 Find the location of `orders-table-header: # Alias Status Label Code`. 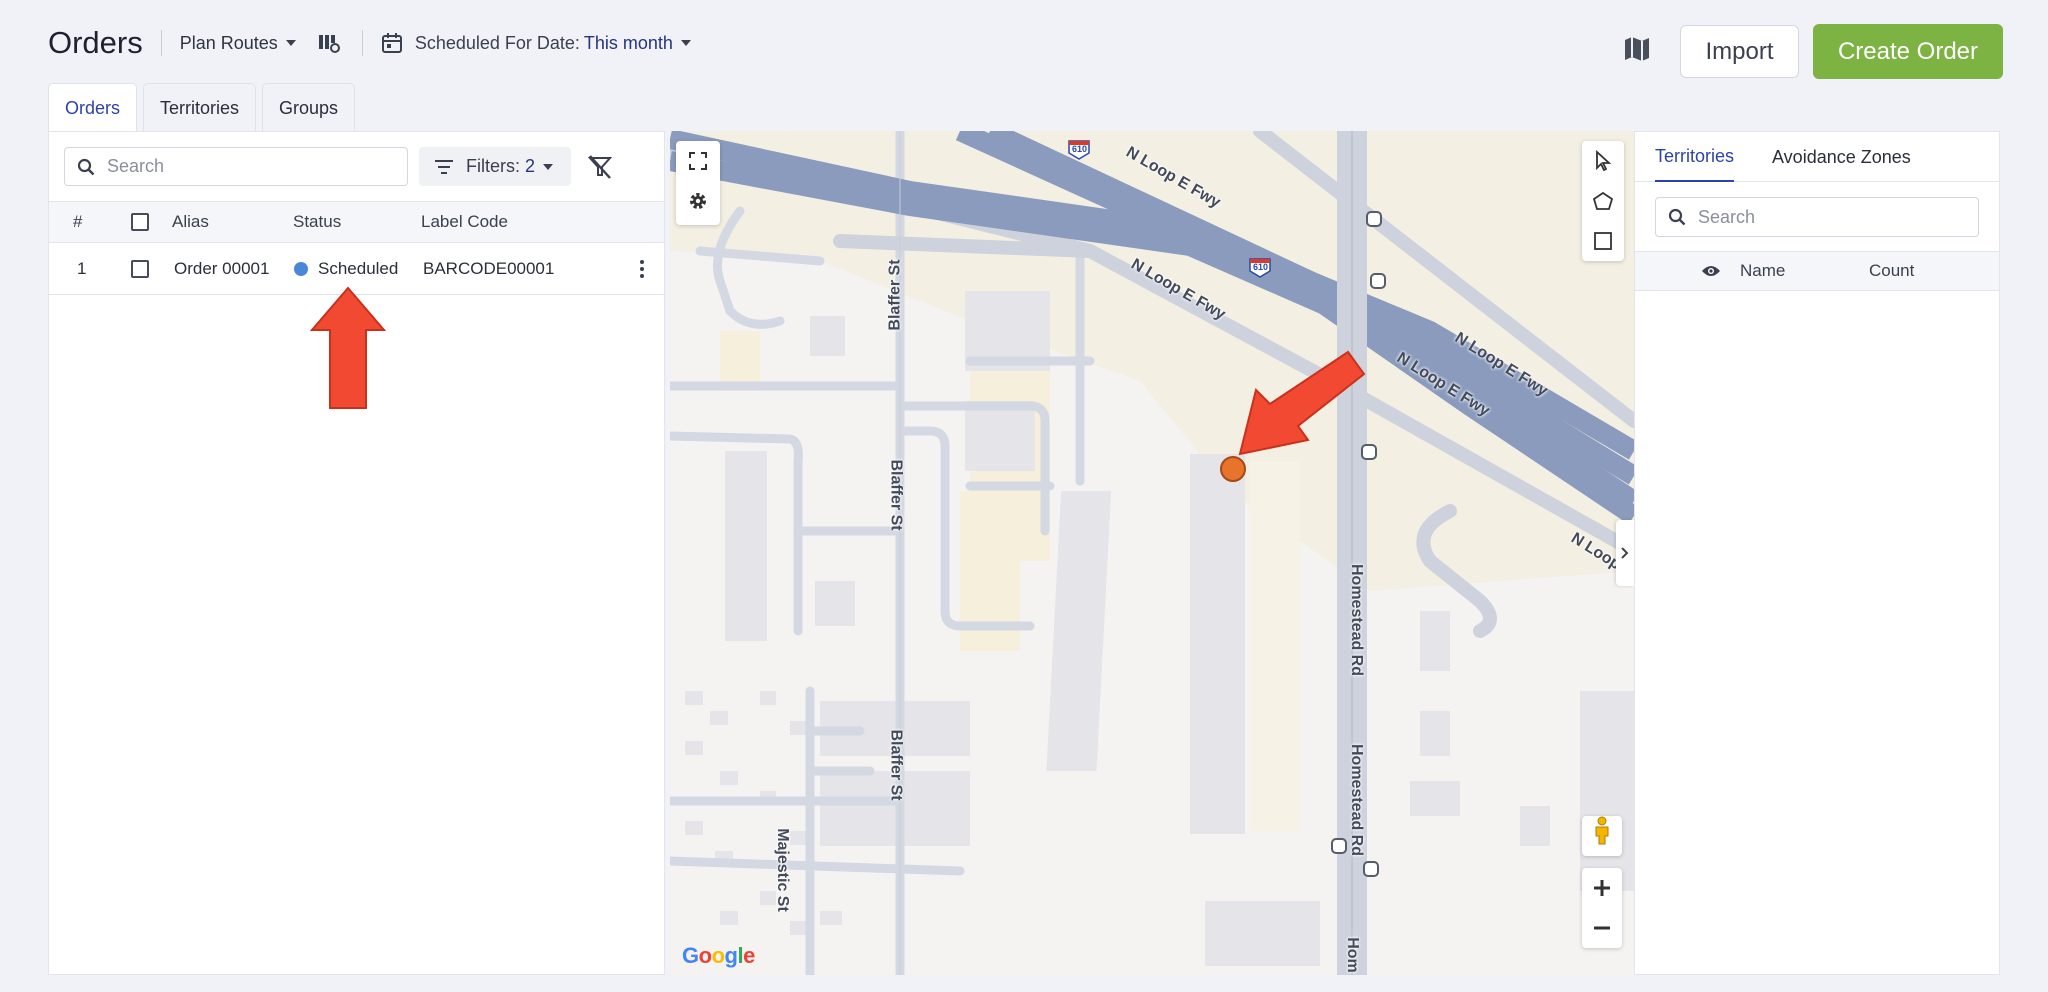

orders-table-header: # Alias Status Label Code is located at coordinates (356, 222).